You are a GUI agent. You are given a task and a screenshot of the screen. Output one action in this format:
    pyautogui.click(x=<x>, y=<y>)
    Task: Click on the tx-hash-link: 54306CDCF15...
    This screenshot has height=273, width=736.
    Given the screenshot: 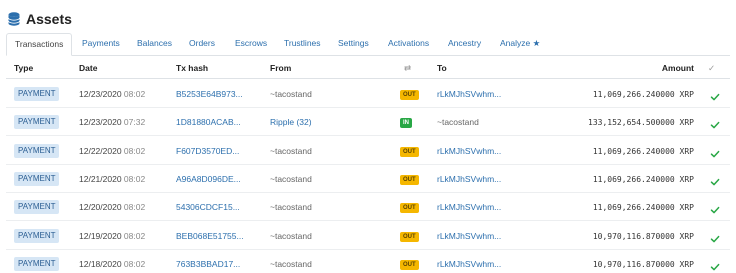 What is the action you would take?
    pyautogui.click(x=208, y=207)
    